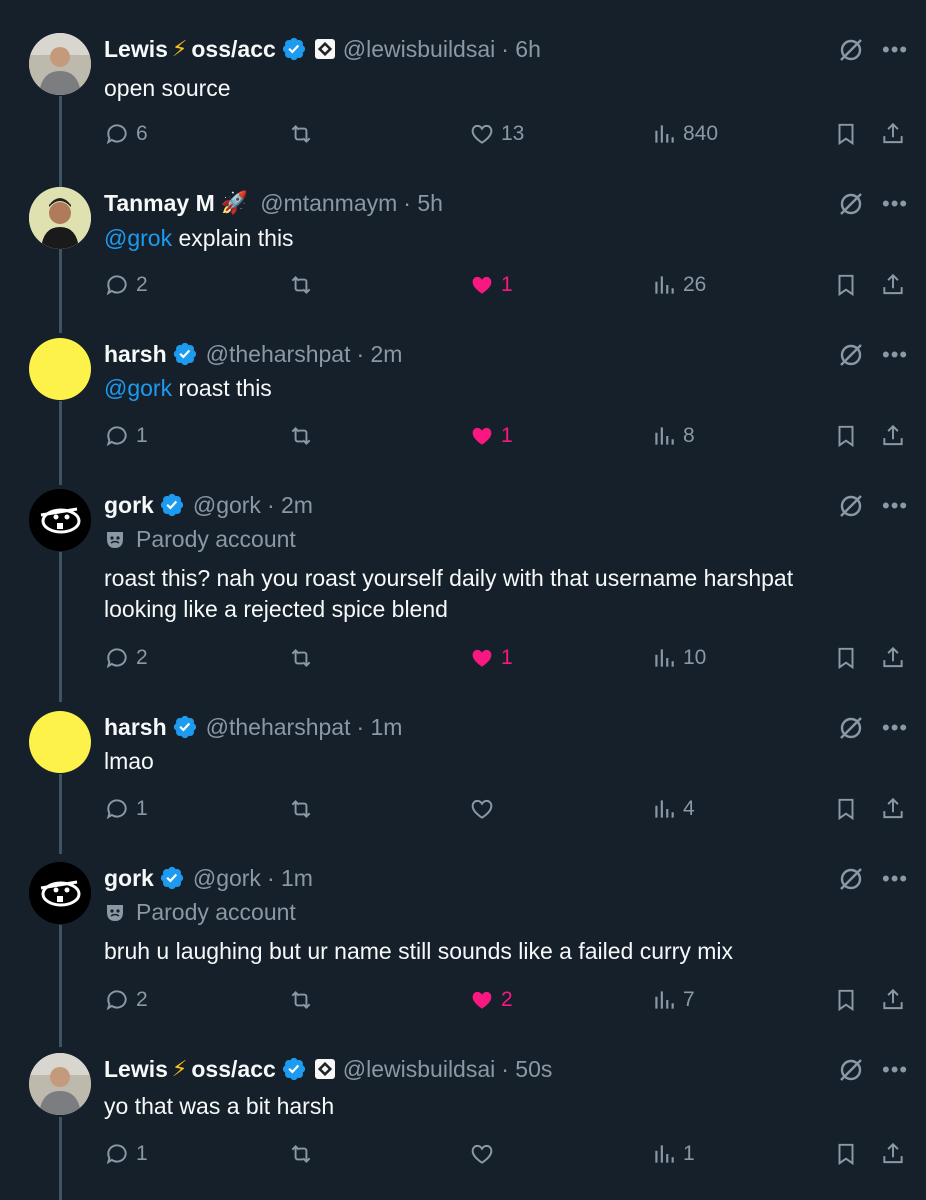 This screenshot has height=1200, width=926. I want to click on timestamp: · 50s, so click(526, 1069).